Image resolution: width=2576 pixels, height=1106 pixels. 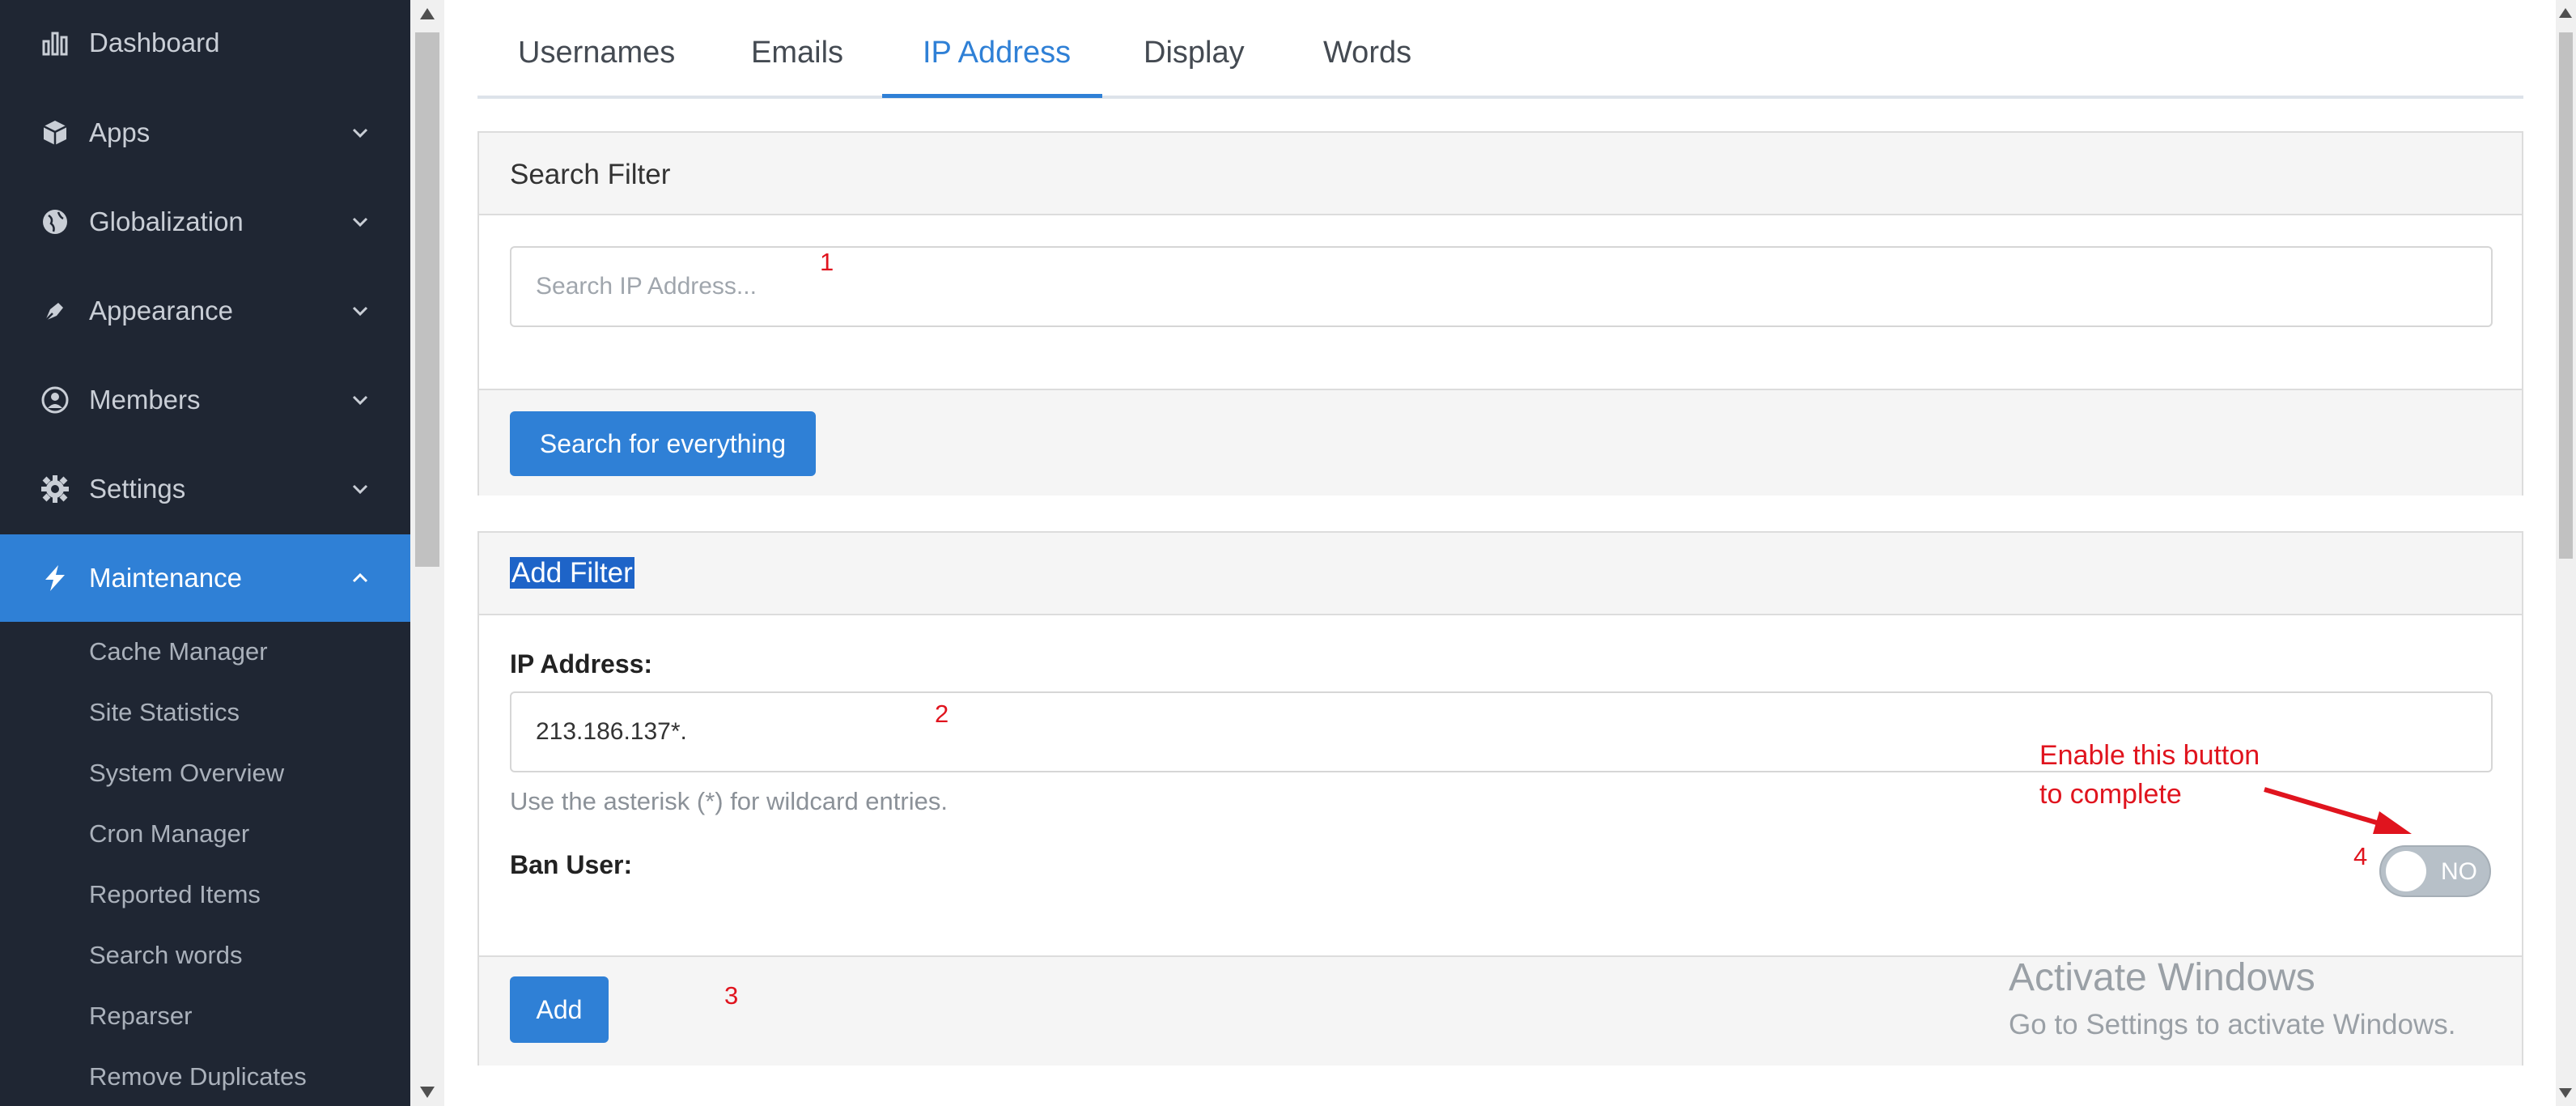 I want to click on sidebar-item-maintenance: Maintenance, so click(x=205, y=578).